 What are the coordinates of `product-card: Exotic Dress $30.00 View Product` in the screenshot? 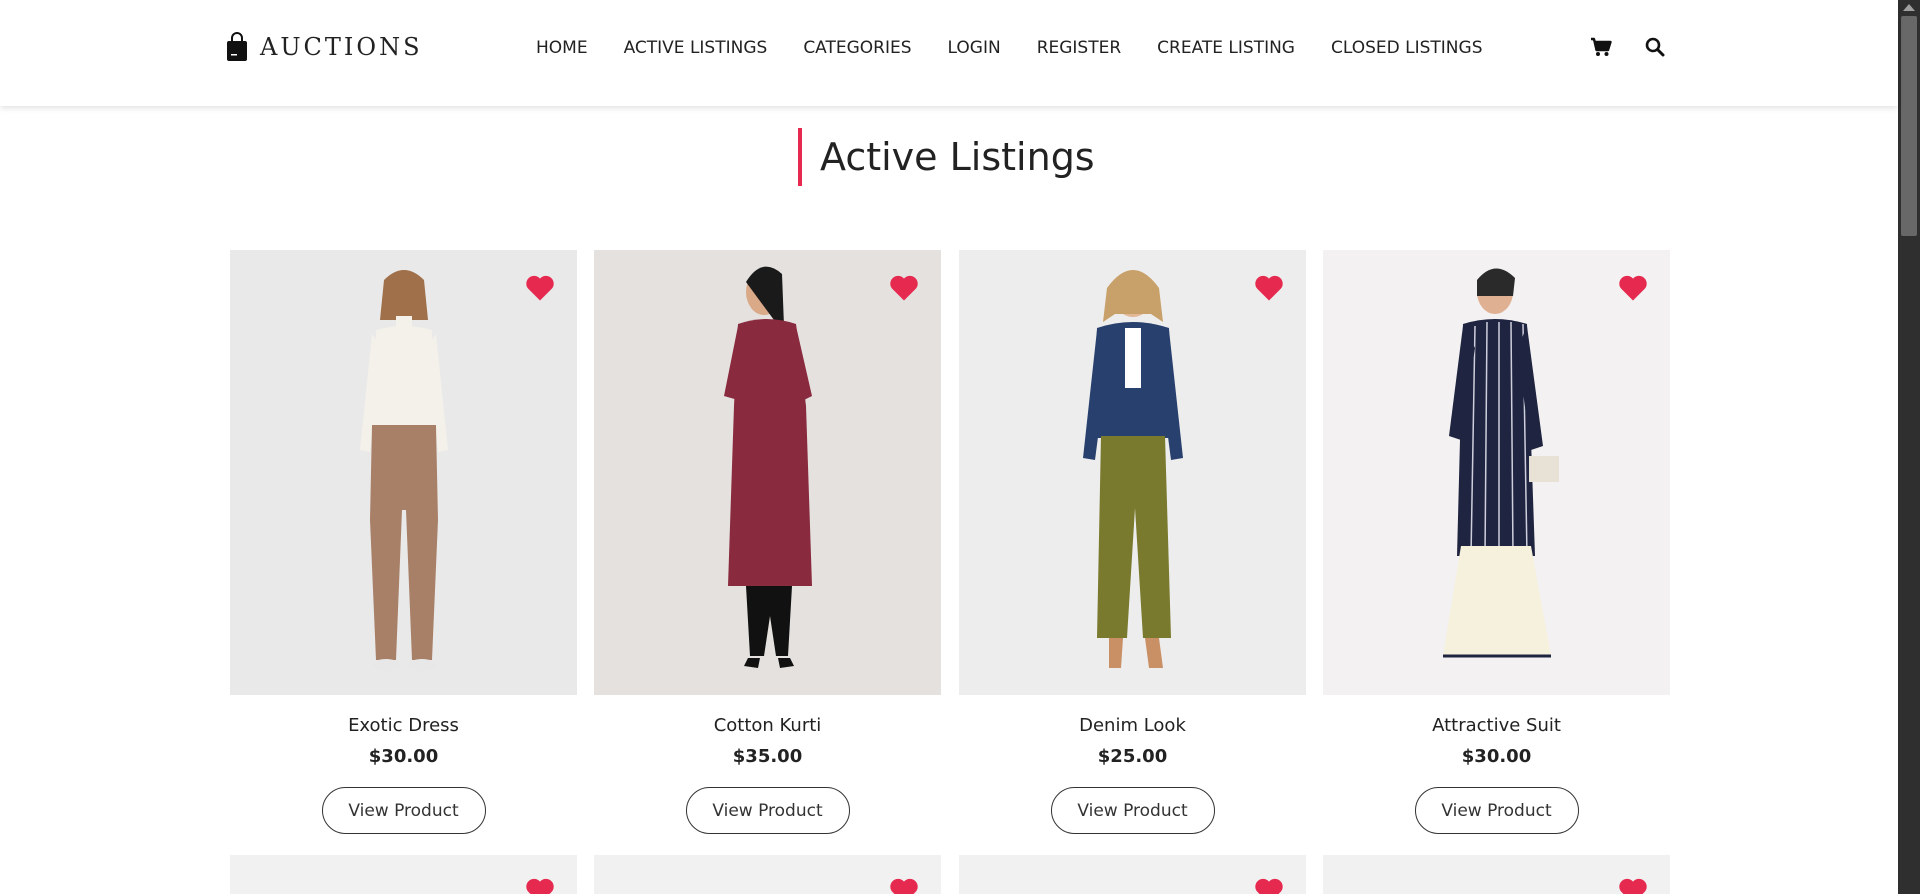 It's located at (403, 542).